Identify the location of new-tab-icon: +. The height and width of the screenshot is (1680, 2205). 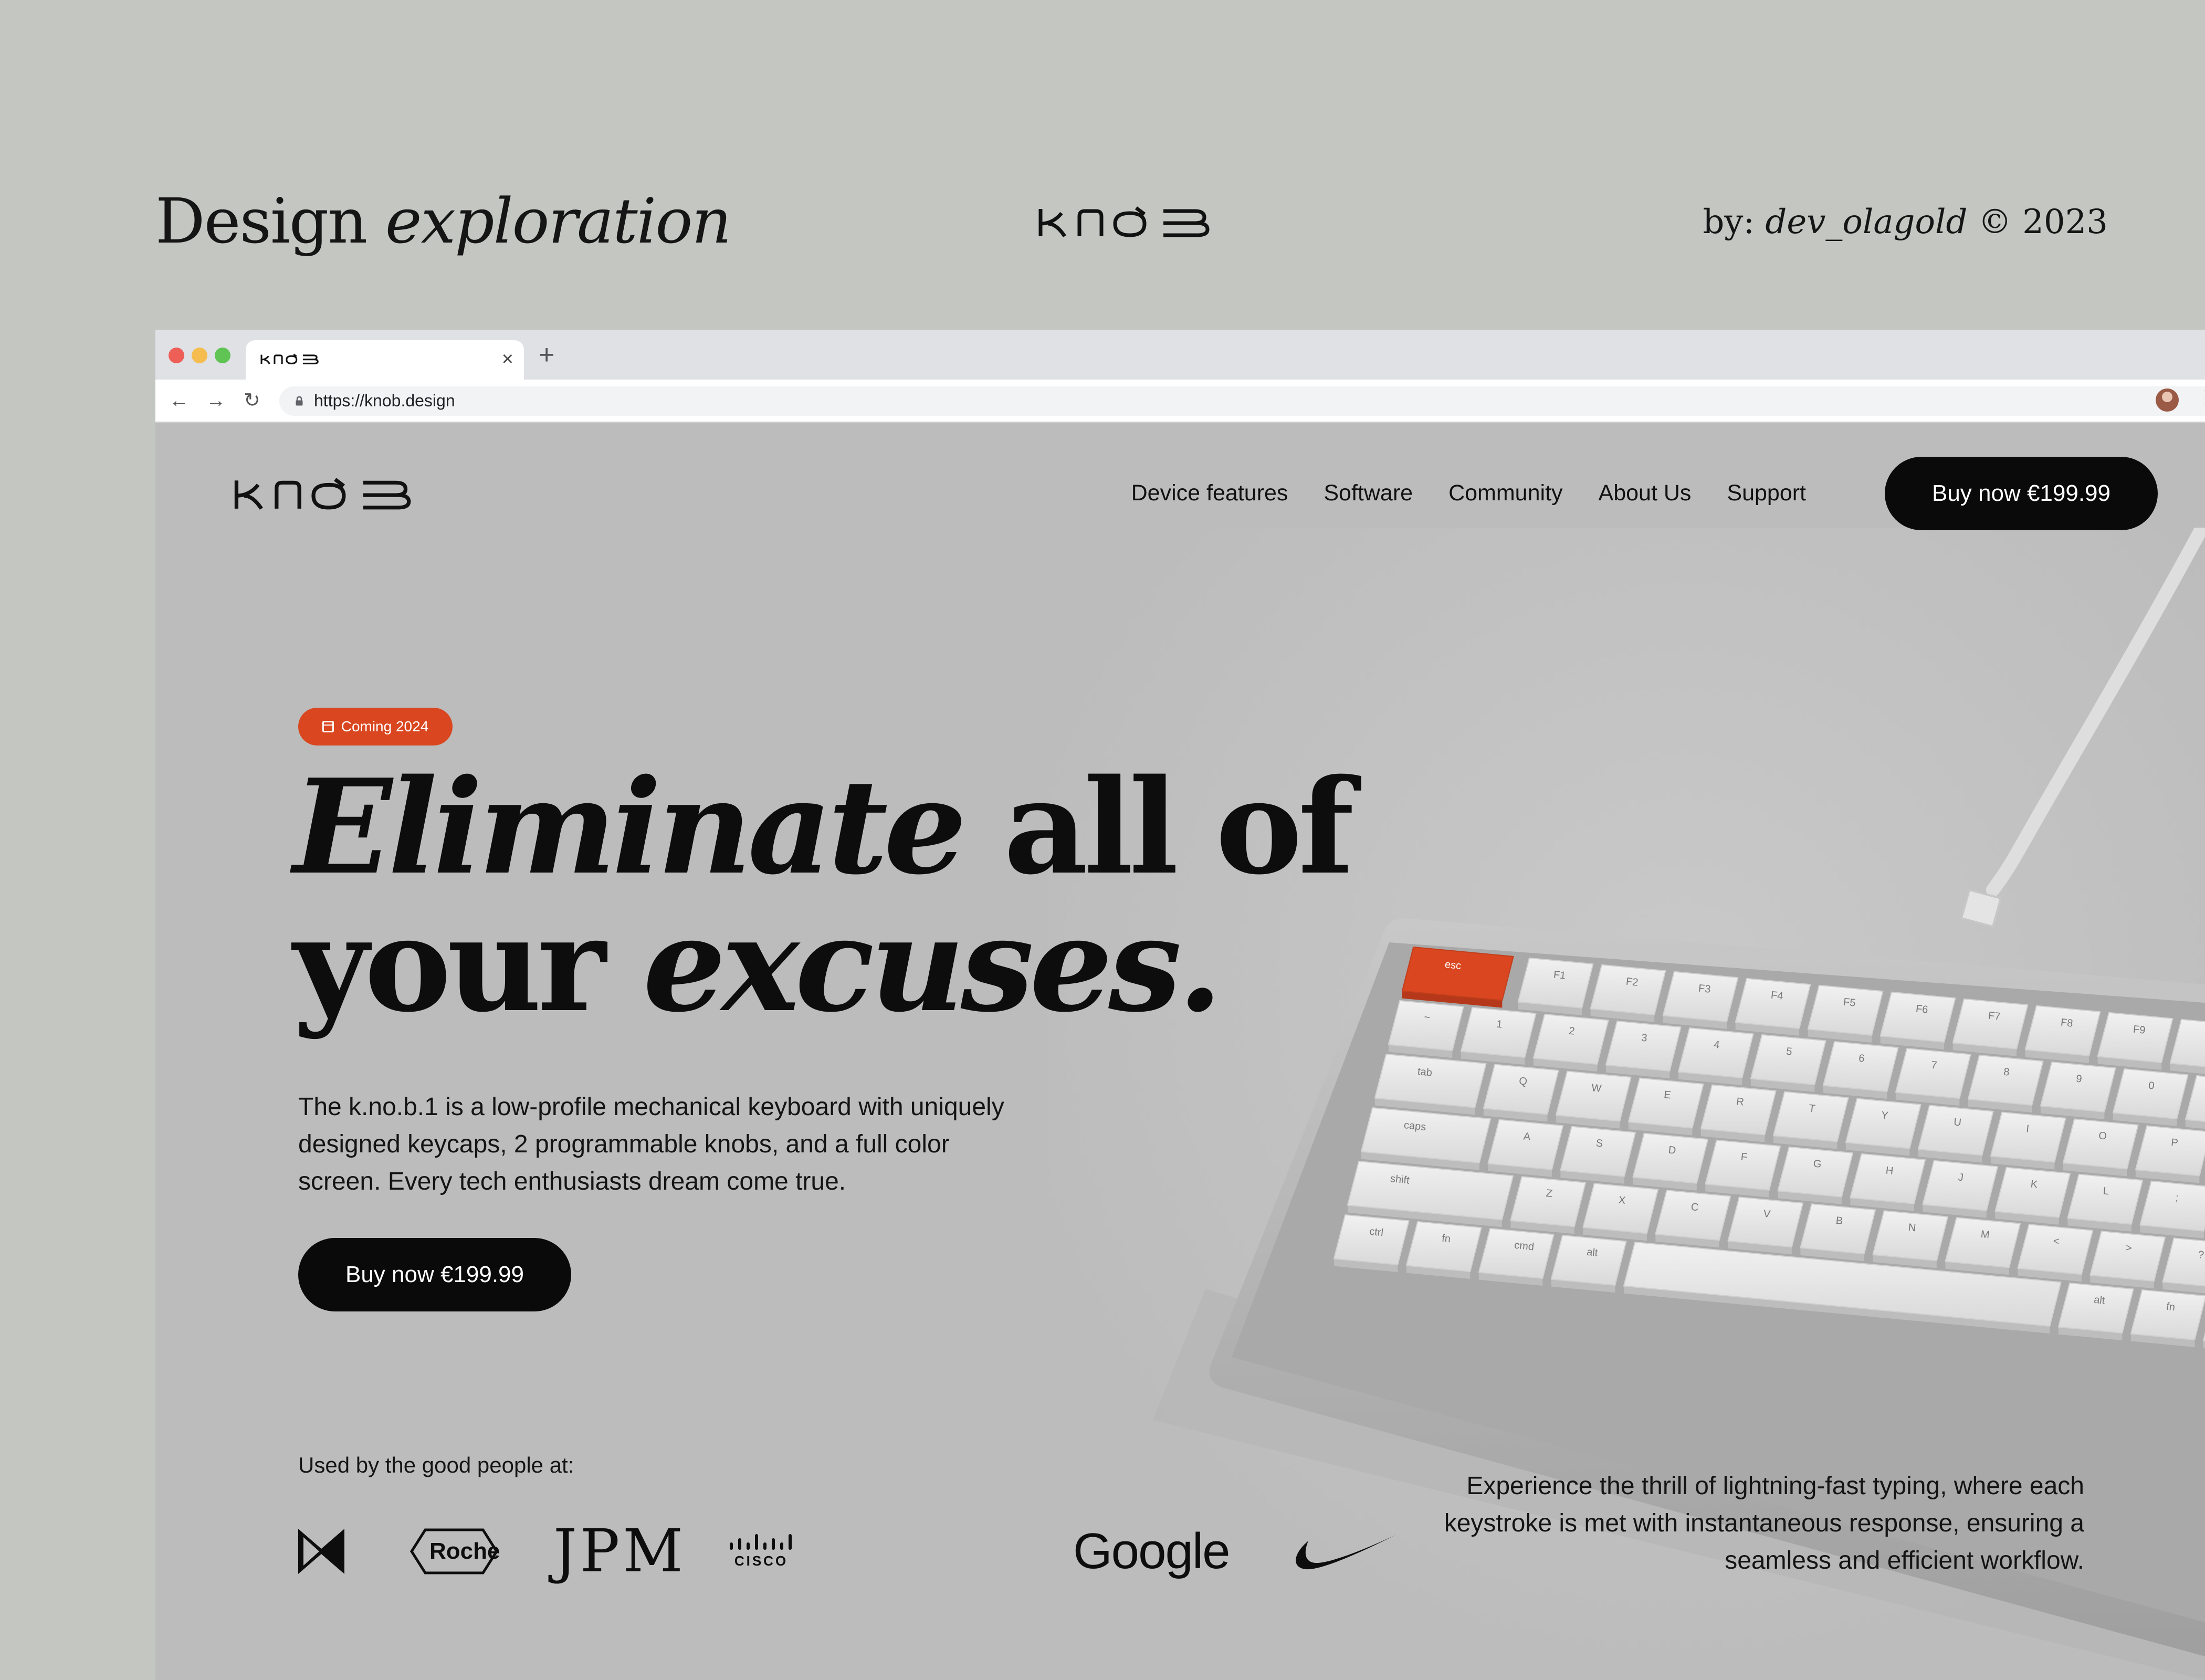
(546, 355).